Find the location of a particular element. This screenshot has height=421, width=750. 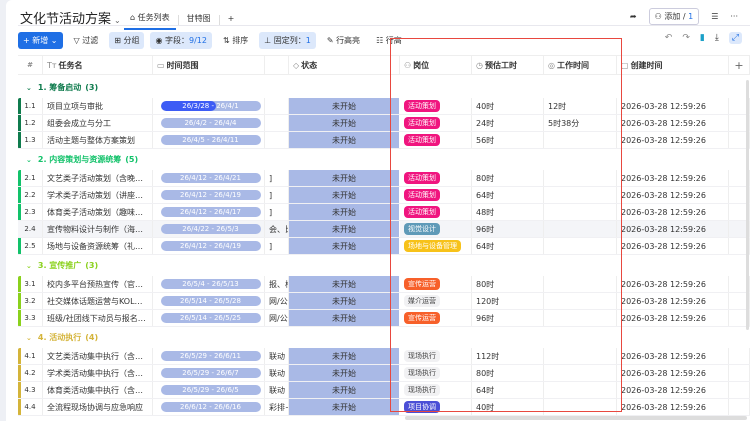

date-range-bar: 26/4/2 - 26/4/4 is located at coordinates (210, 123).